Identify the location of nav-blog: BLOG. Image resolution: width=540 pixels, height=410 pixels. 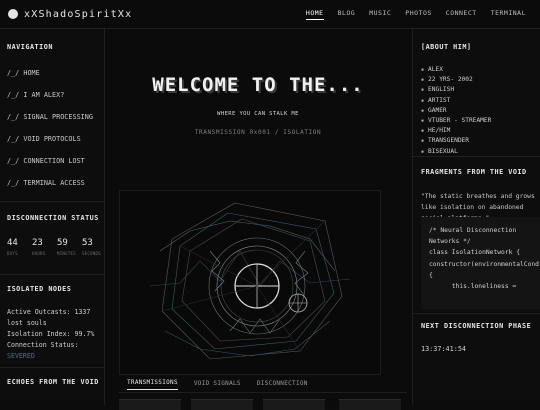
(347, 14).